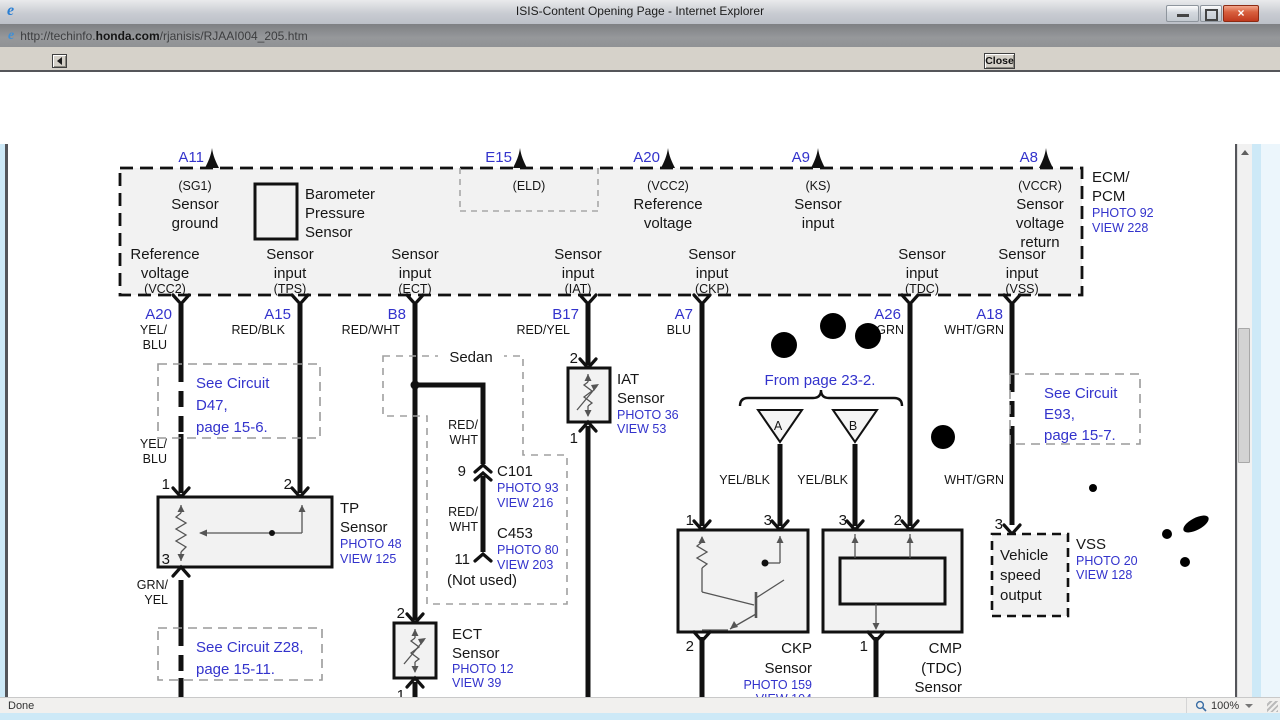 The height and width of the screenshot is (720, 1280). Describe the element at coordinates (235, 669) in the screenshot. I see `svg-text: page 15-11.` at that location.